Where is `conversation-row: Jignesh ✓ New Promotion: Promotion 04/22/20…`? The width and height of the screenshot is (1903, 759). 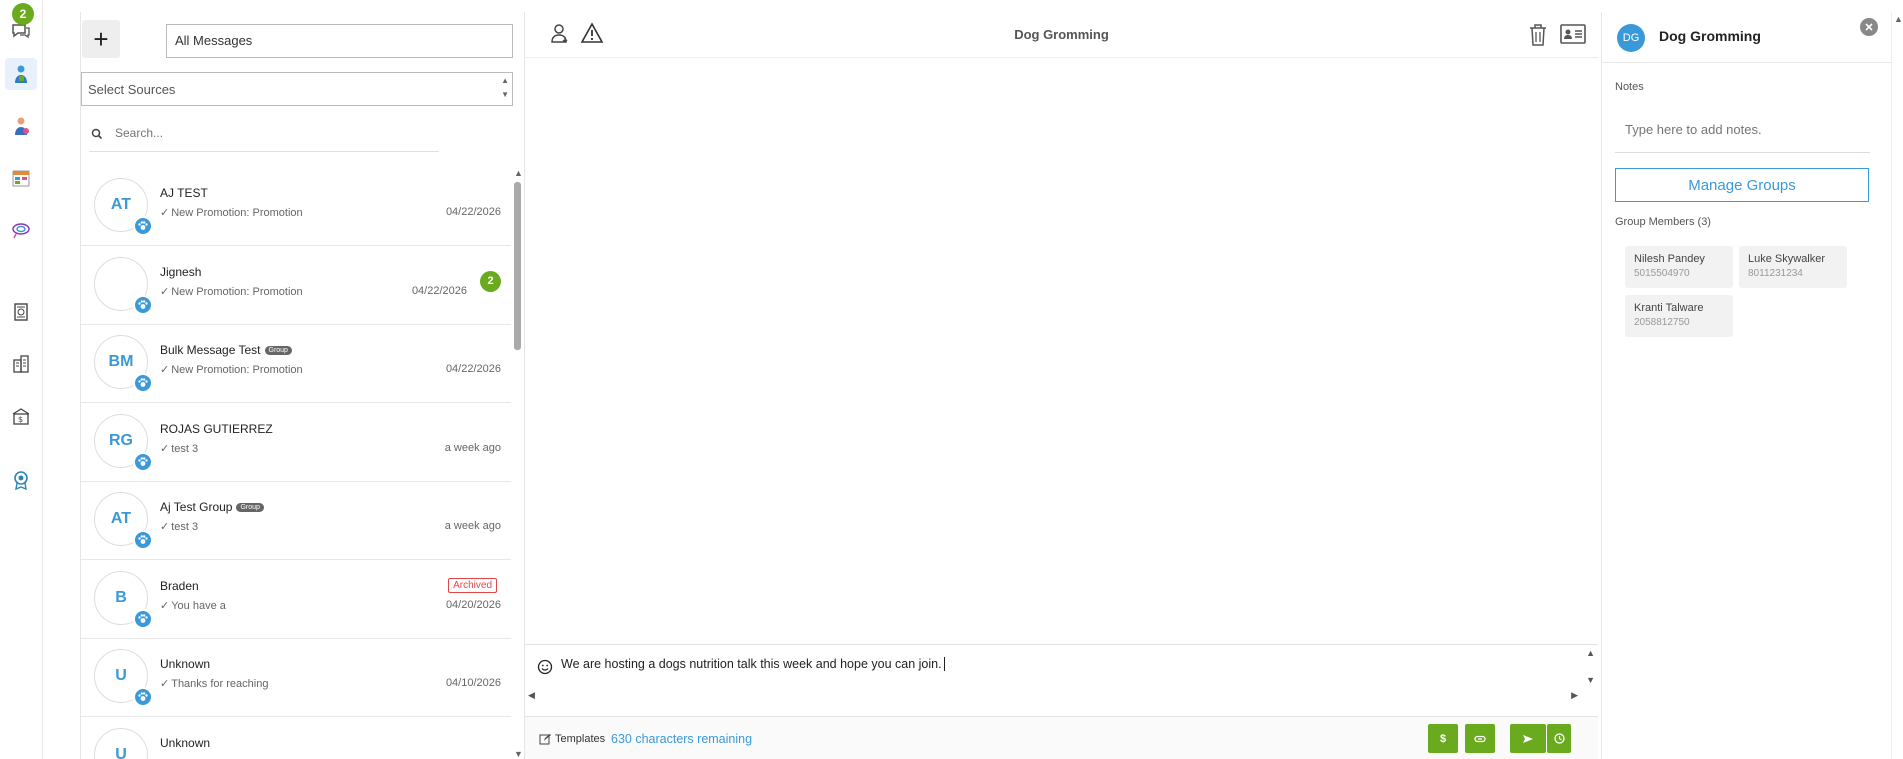 conversation-row: Jignesh ✓ New Promotion: Promotion 04/22/20… is located at coordinates (296, 286).